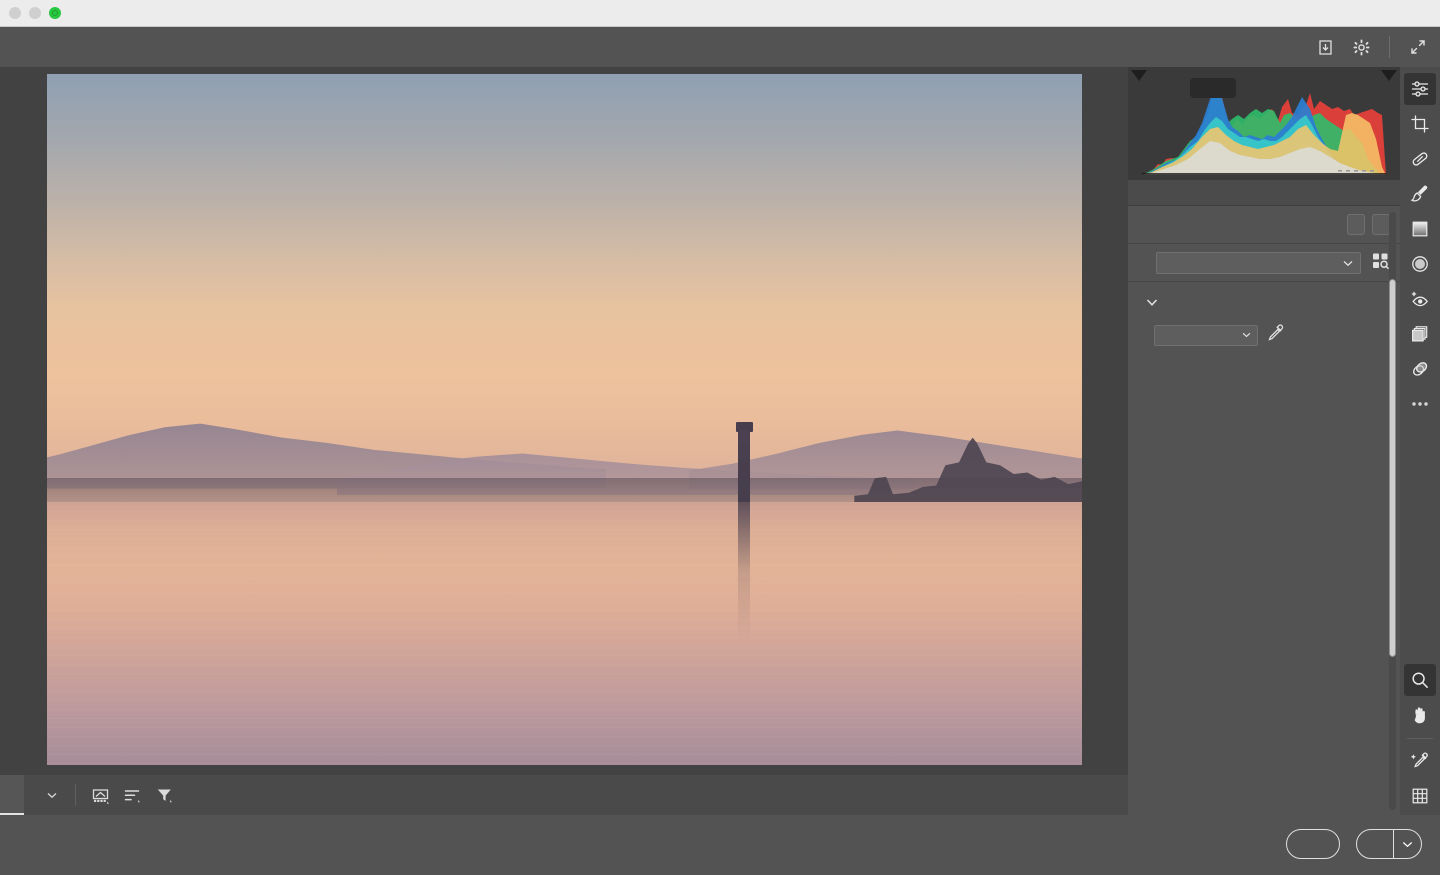 This screenshot has height=875, width=1440. Describe the element at coordinates (720, 47) in the screenshot. I see `app-header` at that location.